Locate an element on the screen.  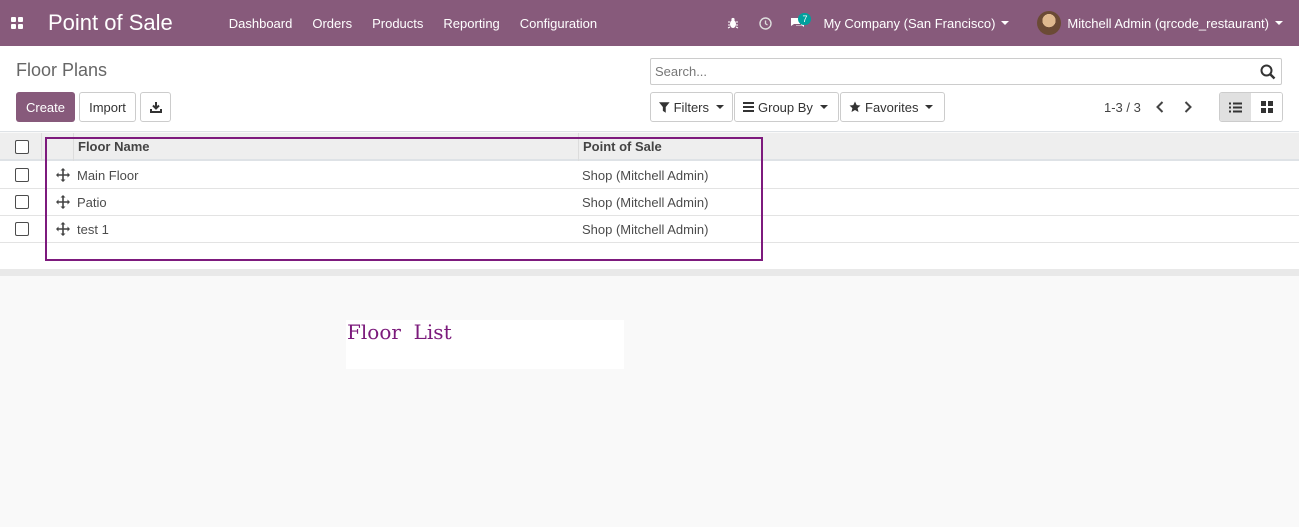
groupby-label: Group By is located at coordinates (785, 107).